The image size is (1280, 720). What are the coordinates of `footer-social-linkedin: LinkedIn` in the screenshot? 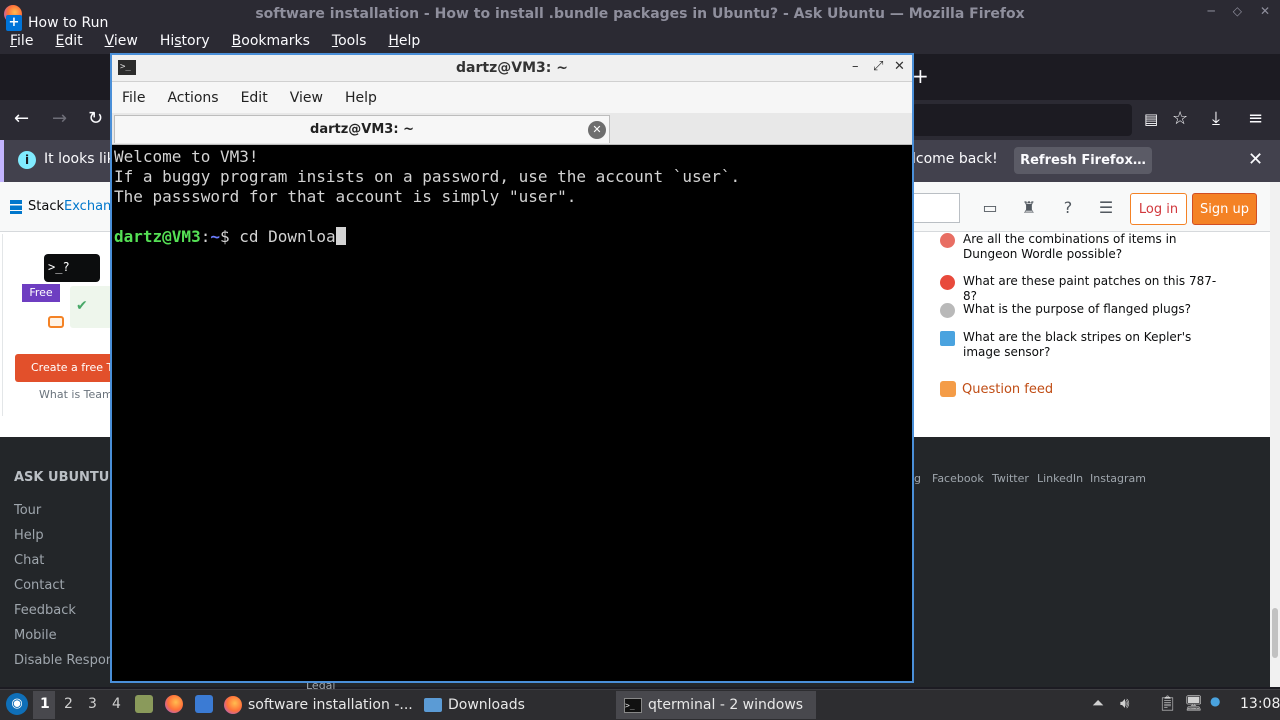 It's located at (1060, 478).